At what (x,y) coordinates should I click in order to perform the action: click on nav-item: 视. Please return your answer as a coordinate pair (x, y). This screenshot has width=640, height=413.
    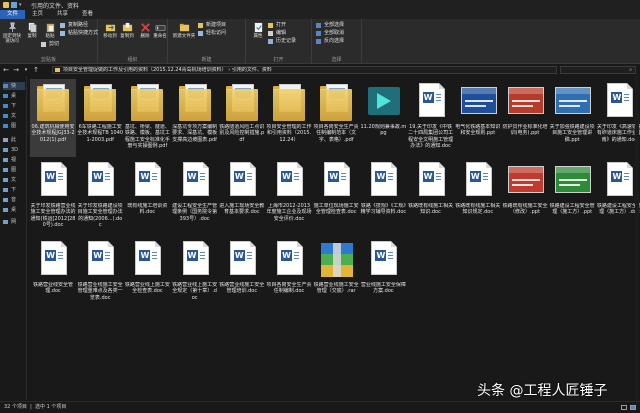
    Looking at the image, I should click on (14, 160).